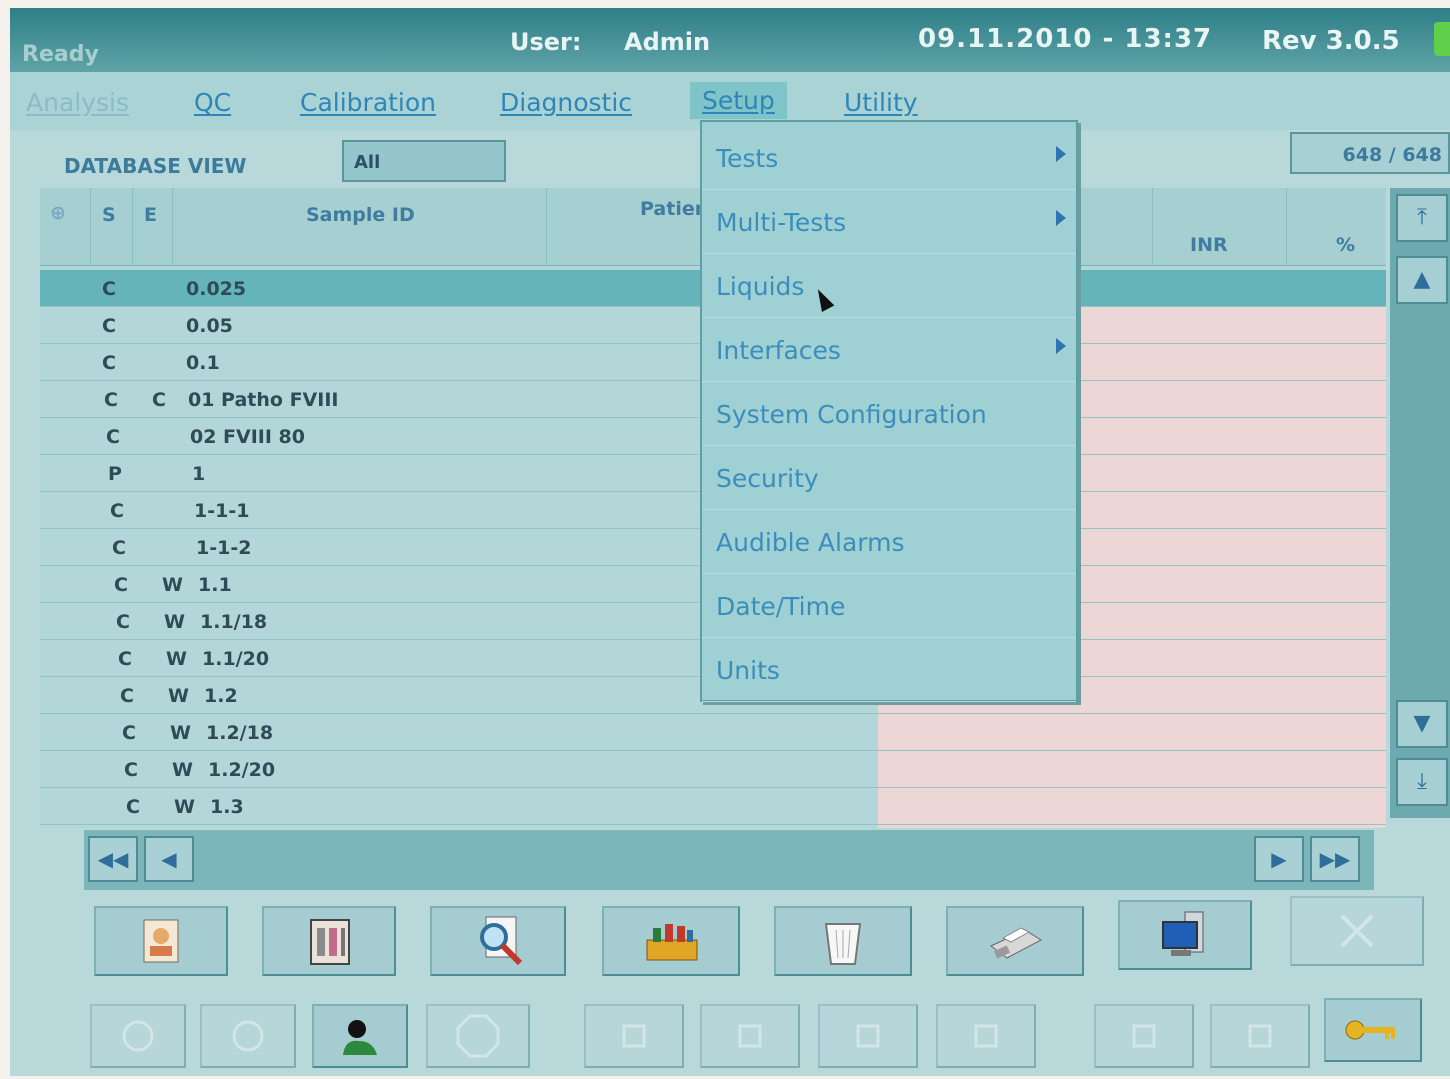 Image resolution: width=1450 pixels, height=1079 pixels. What do you see at coordinates (778, 350) in the screenshot?
I see `setup-menu-item-label: Interfaces` at bounding box center [778, 350].